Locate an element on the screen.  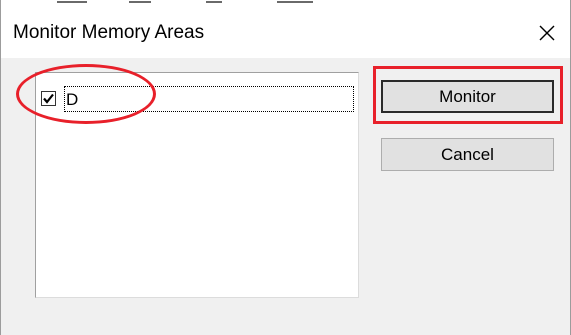
dialog-title: Monitor Memory Areas is located at coordinates (109, 32).